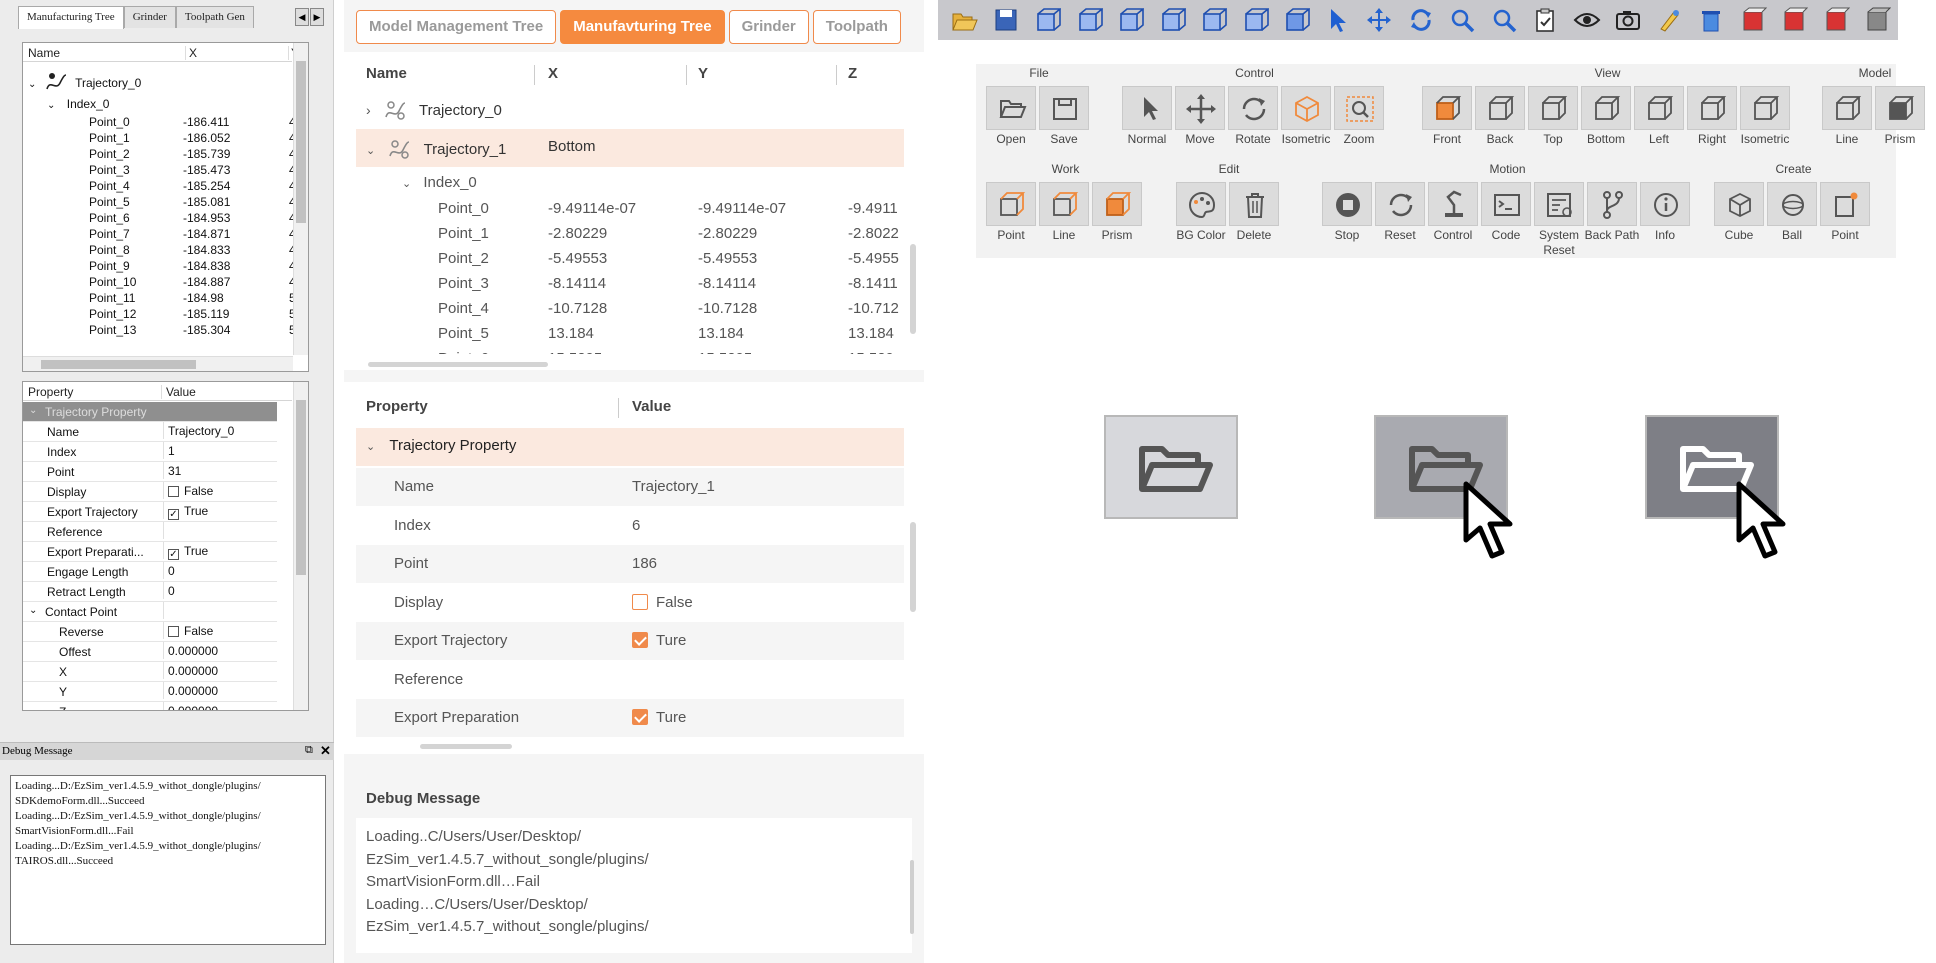 The height and width of the screenshot is (963, 1936). Describe the element at coordinates (150, 632) in the screenshot. I see `legacy-prop-row: Reverse False` at that location.